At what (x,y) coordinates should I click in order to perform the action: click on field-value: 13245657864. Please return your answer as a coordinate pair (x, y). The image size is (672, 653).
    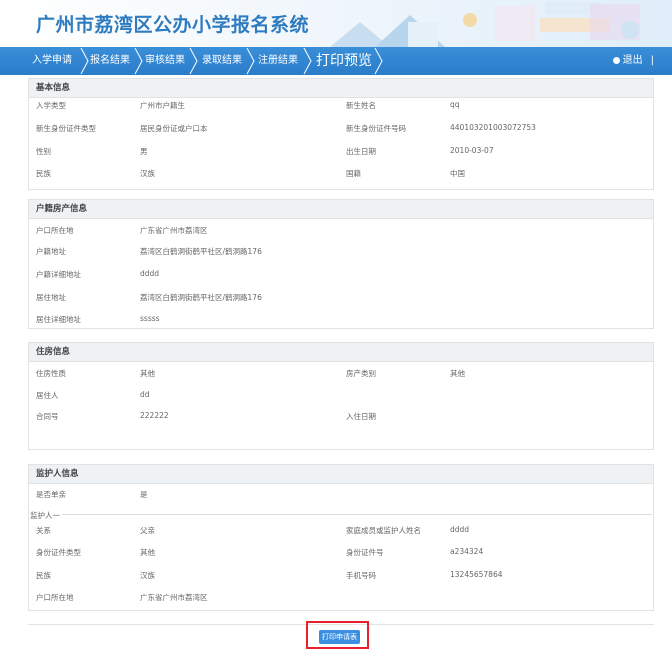
    Looking at the image, I should click on (476, 574).